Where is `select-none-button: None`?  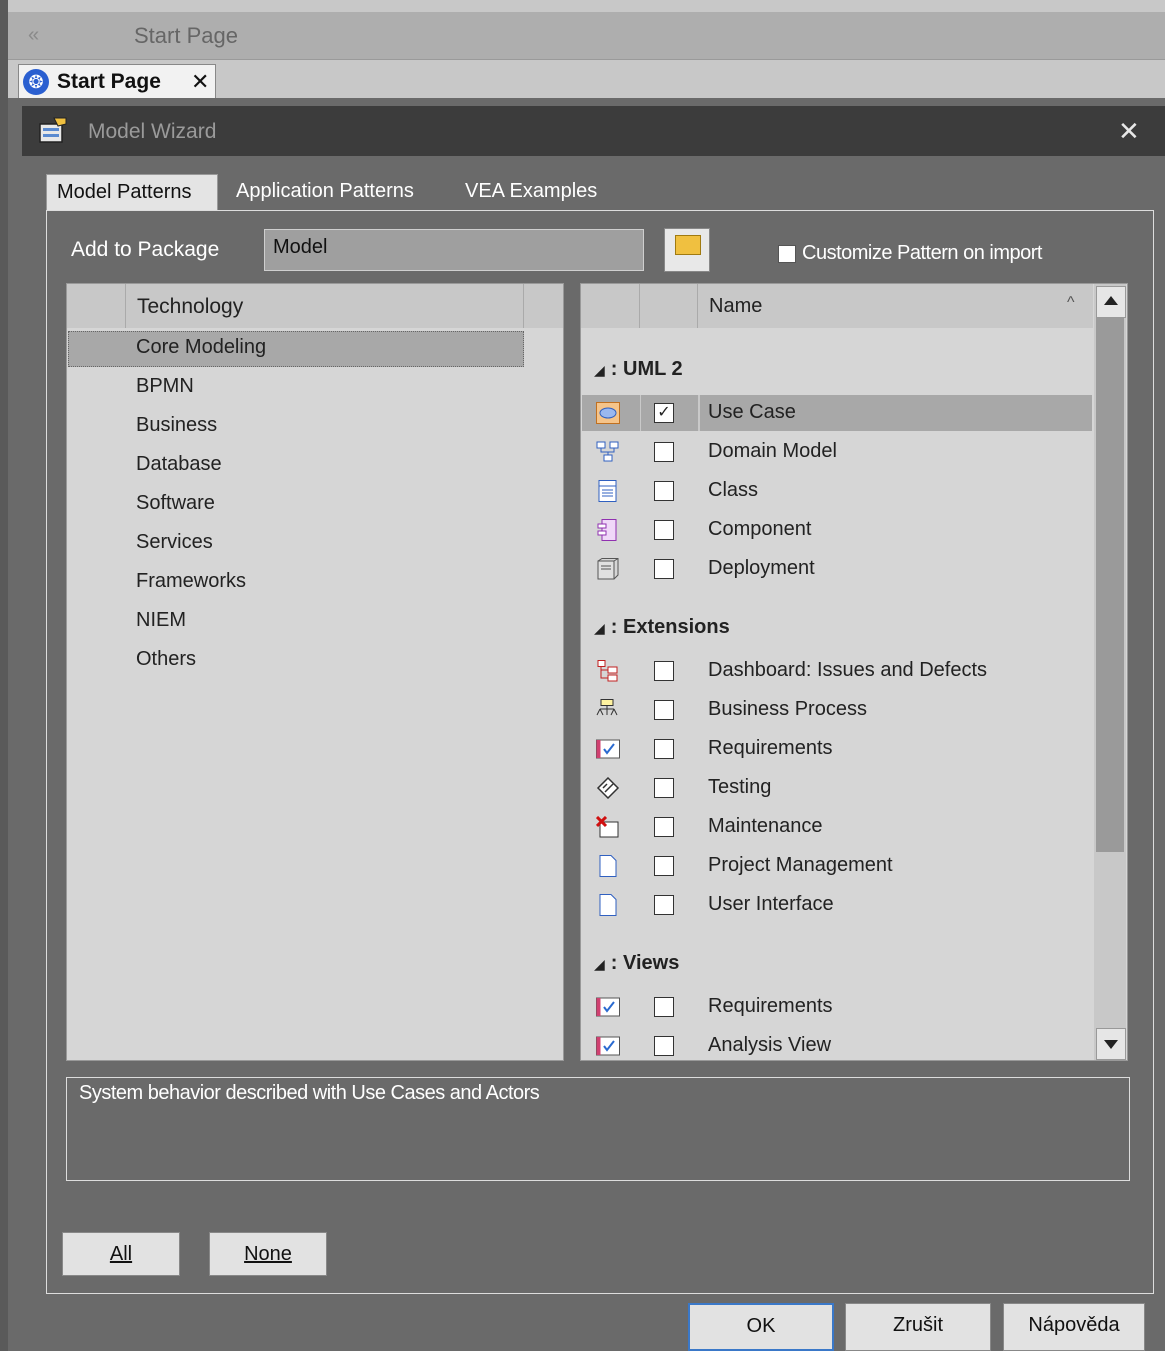
select-none-button: None is located at coordinates (268, 1254).